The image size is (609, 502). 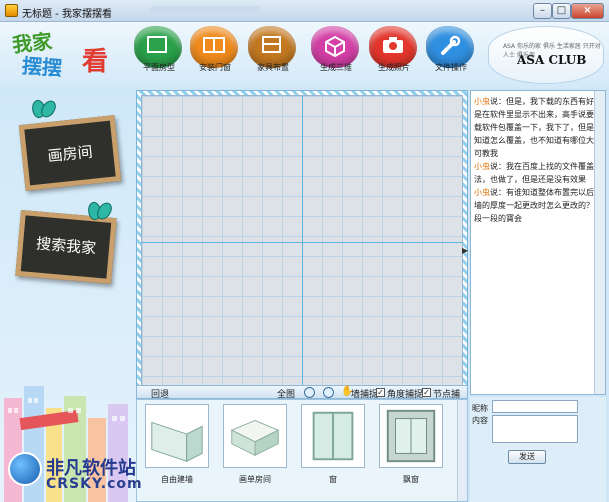 What do you see at coordinates (535, 429) in the screenshot?
I see `content-input` at bounding box center [535, 429].